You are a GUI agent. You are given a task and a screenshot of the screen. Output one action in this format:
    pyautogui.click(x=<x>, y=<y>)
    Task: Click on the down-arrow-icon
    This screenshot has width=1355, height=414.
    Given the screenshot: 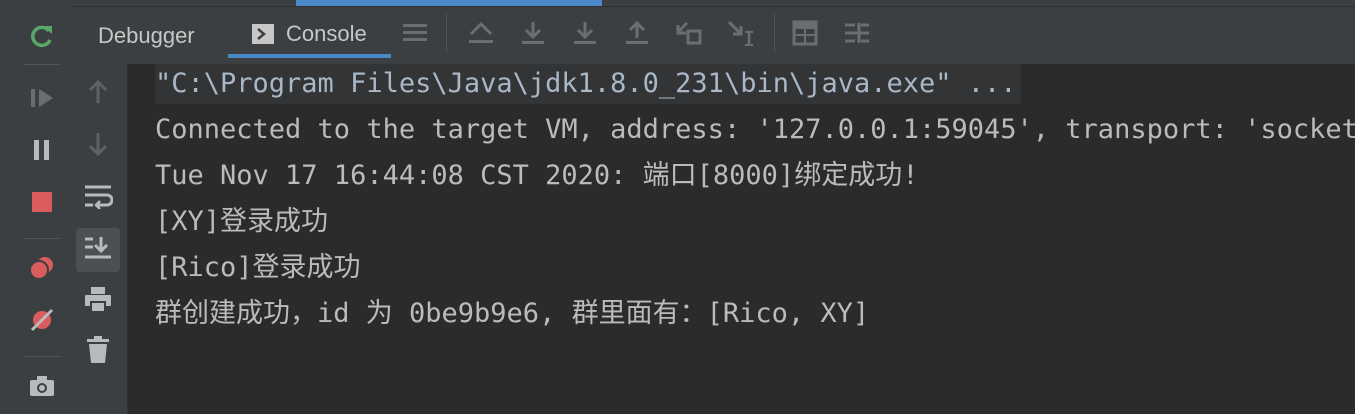 What is the action you would take?
    pyautogui.click(x=98, y=146)
    